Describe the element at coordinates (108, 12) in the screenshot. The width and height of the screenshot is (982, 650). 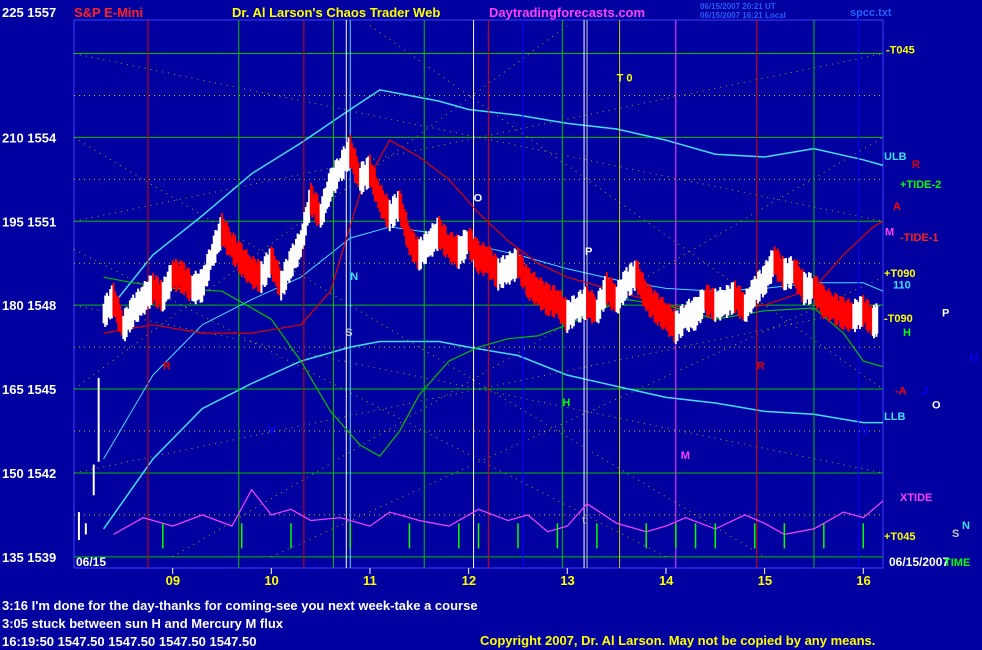
I see `instrument-name: S&P E-Mini` at that location.